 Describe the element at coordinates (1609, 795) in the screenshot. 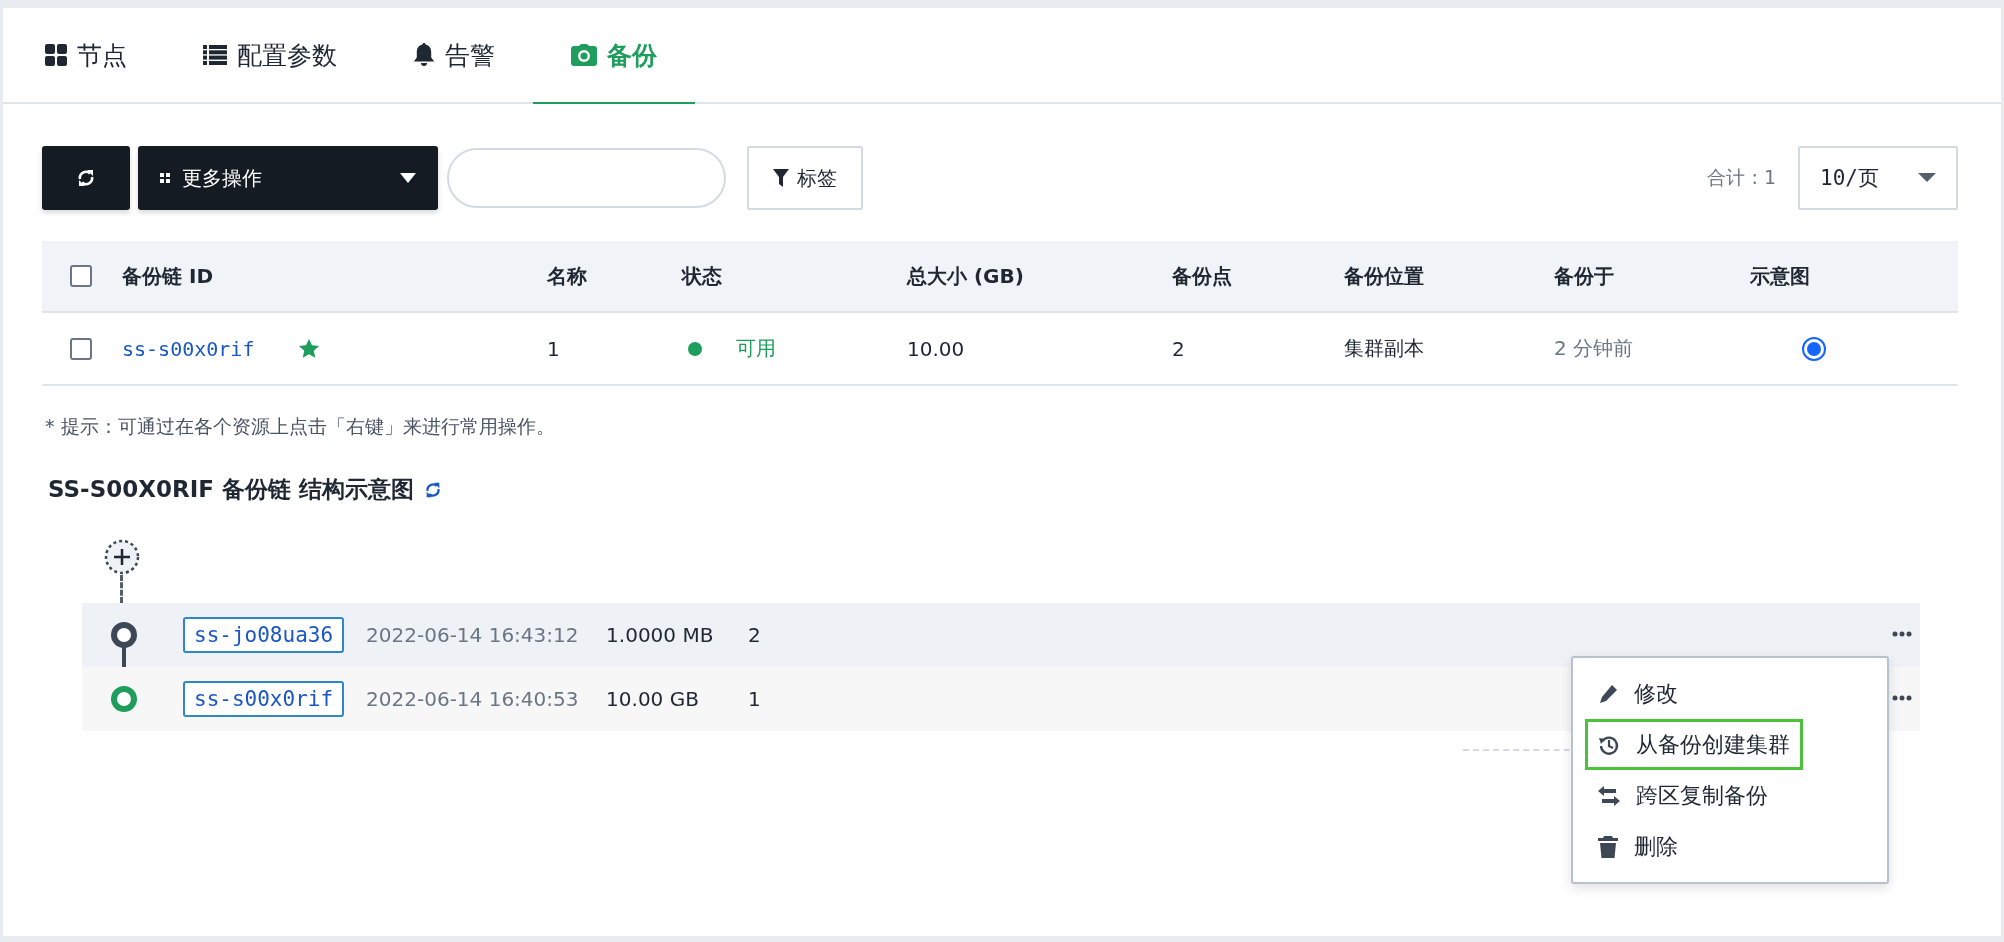

I see `swap-icon` at that location.